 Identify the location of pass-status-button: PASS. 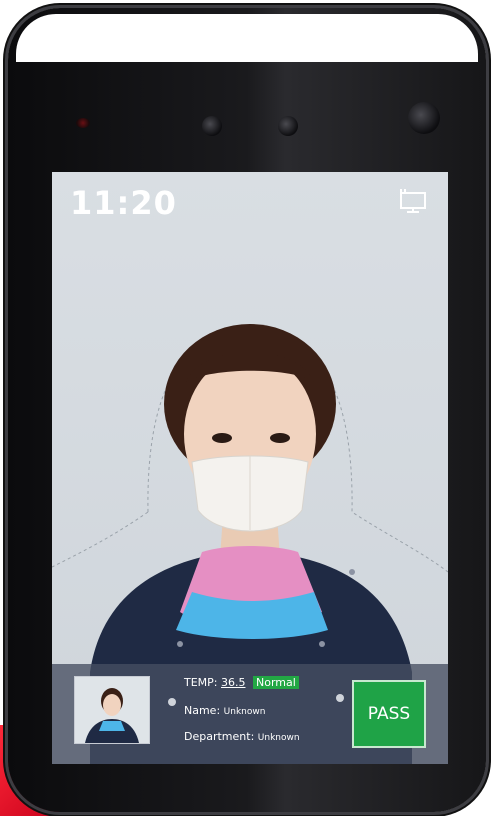
(389, 714).